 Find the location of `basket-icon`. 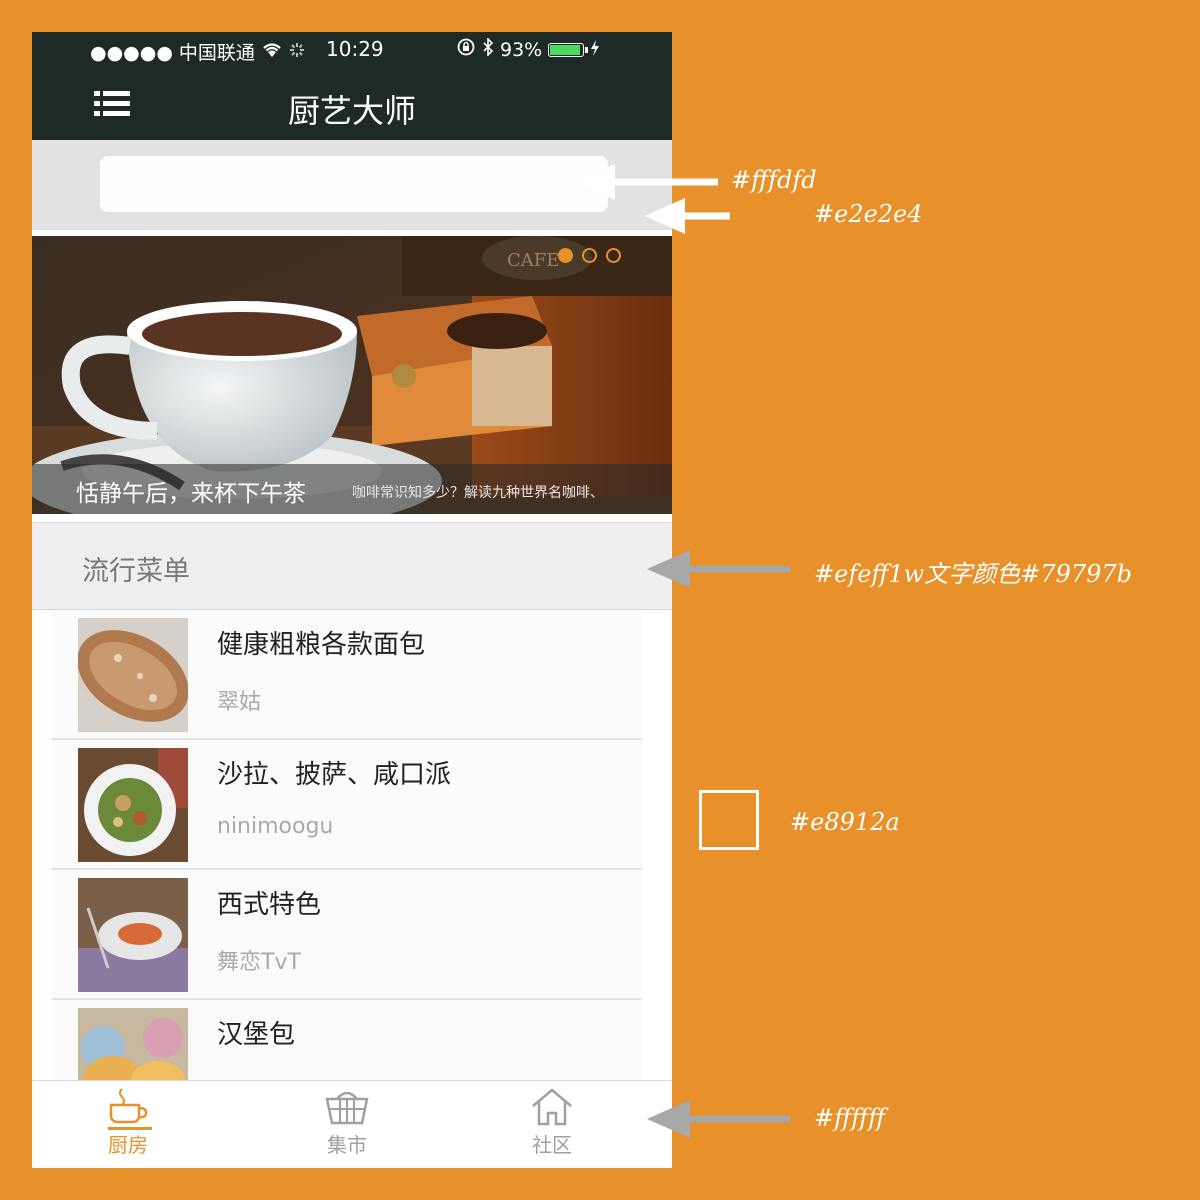

basket-icon is located at coordinates (347, 1108).